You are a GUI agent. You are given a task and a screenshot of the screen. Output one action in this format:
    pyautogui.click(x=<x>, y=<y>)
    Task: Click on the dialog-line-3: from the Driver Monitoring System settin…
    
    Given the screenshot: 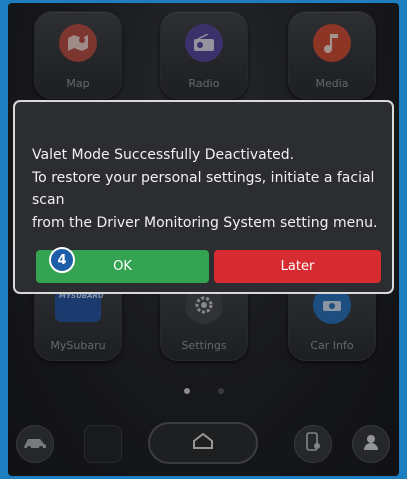 What is the action you would take?
    pyautogui.click(x=205, y=222)
    